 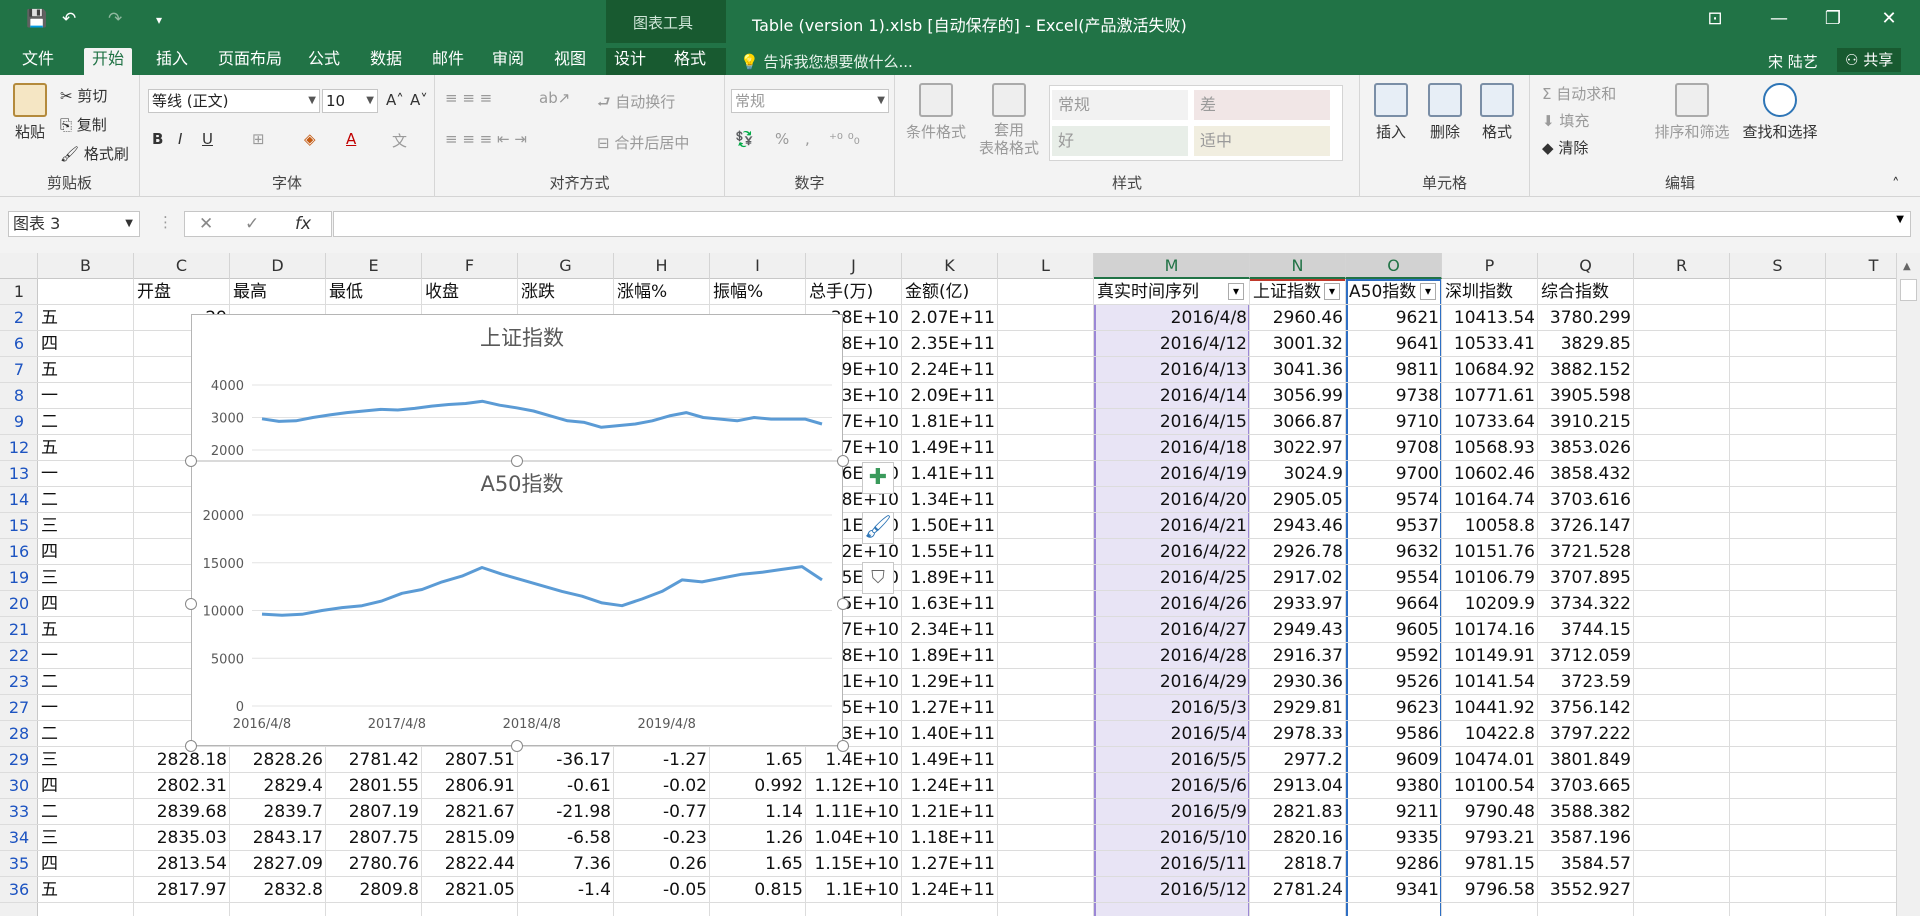 What do you see at coordinates (1490, 292) in the screenshot?
I see `cell-p: 深圳指数` at bounding box center [1490, 292].